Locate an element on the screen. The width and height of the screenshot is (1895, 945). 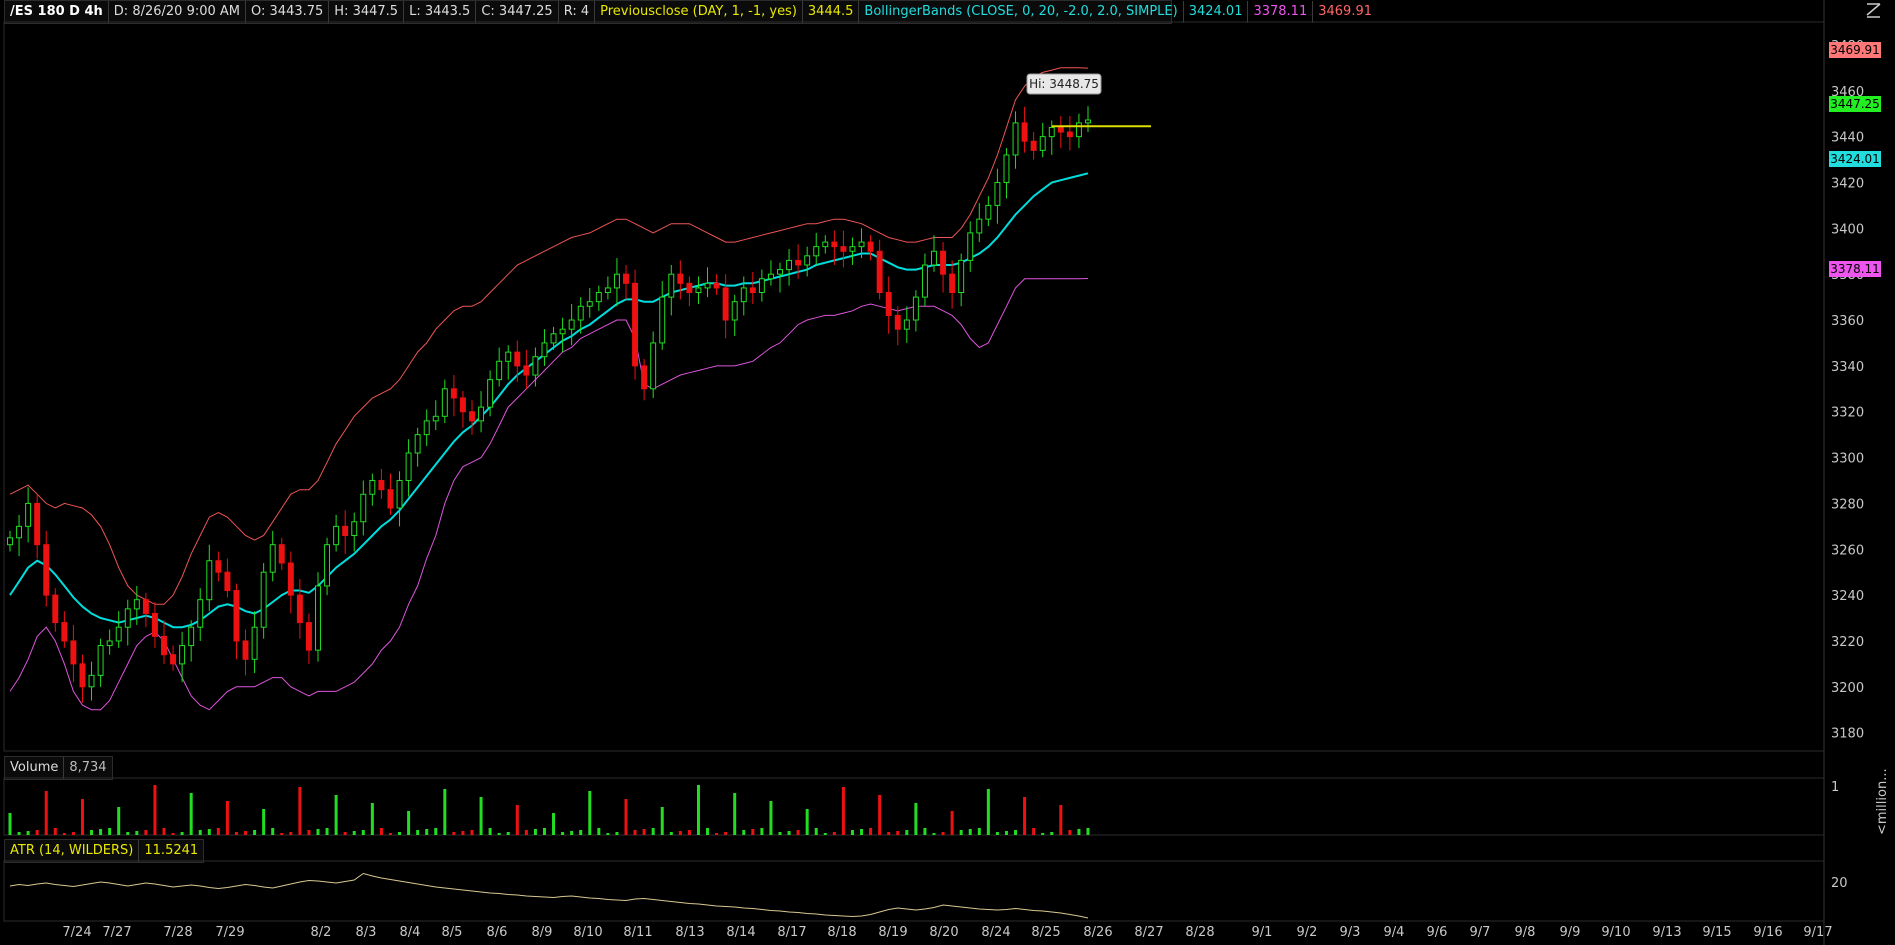
atr-line-group is located at coordinates (549, 895).